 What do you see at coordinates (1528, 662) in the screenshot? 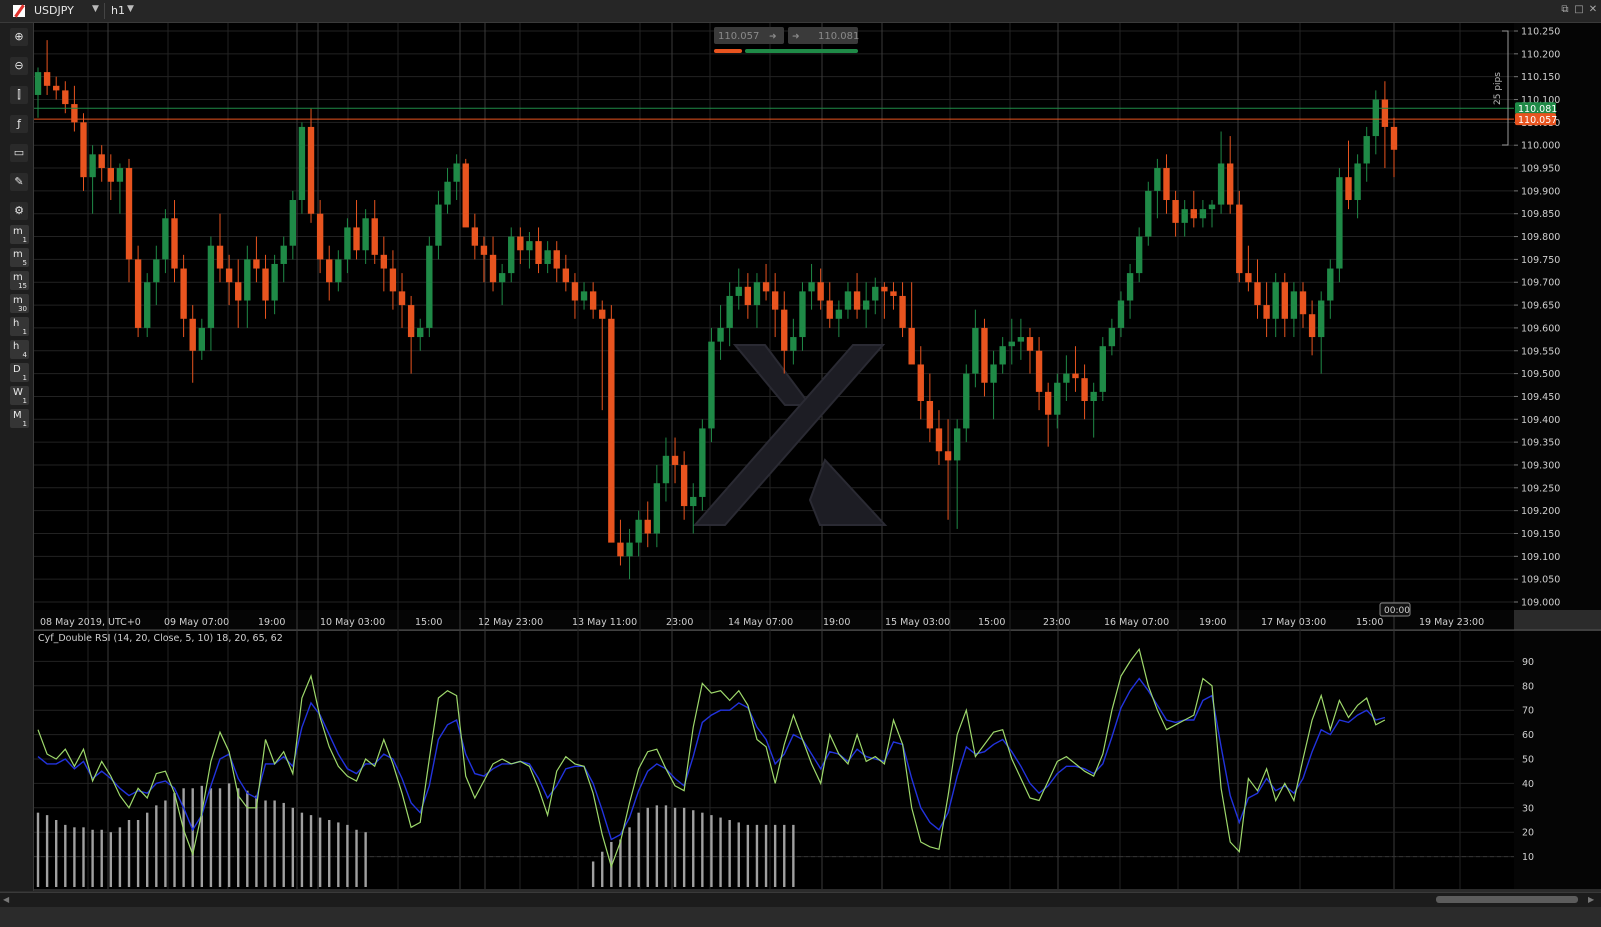
I see `indicator-level-label: 90` at bounding box center [1528, 662].